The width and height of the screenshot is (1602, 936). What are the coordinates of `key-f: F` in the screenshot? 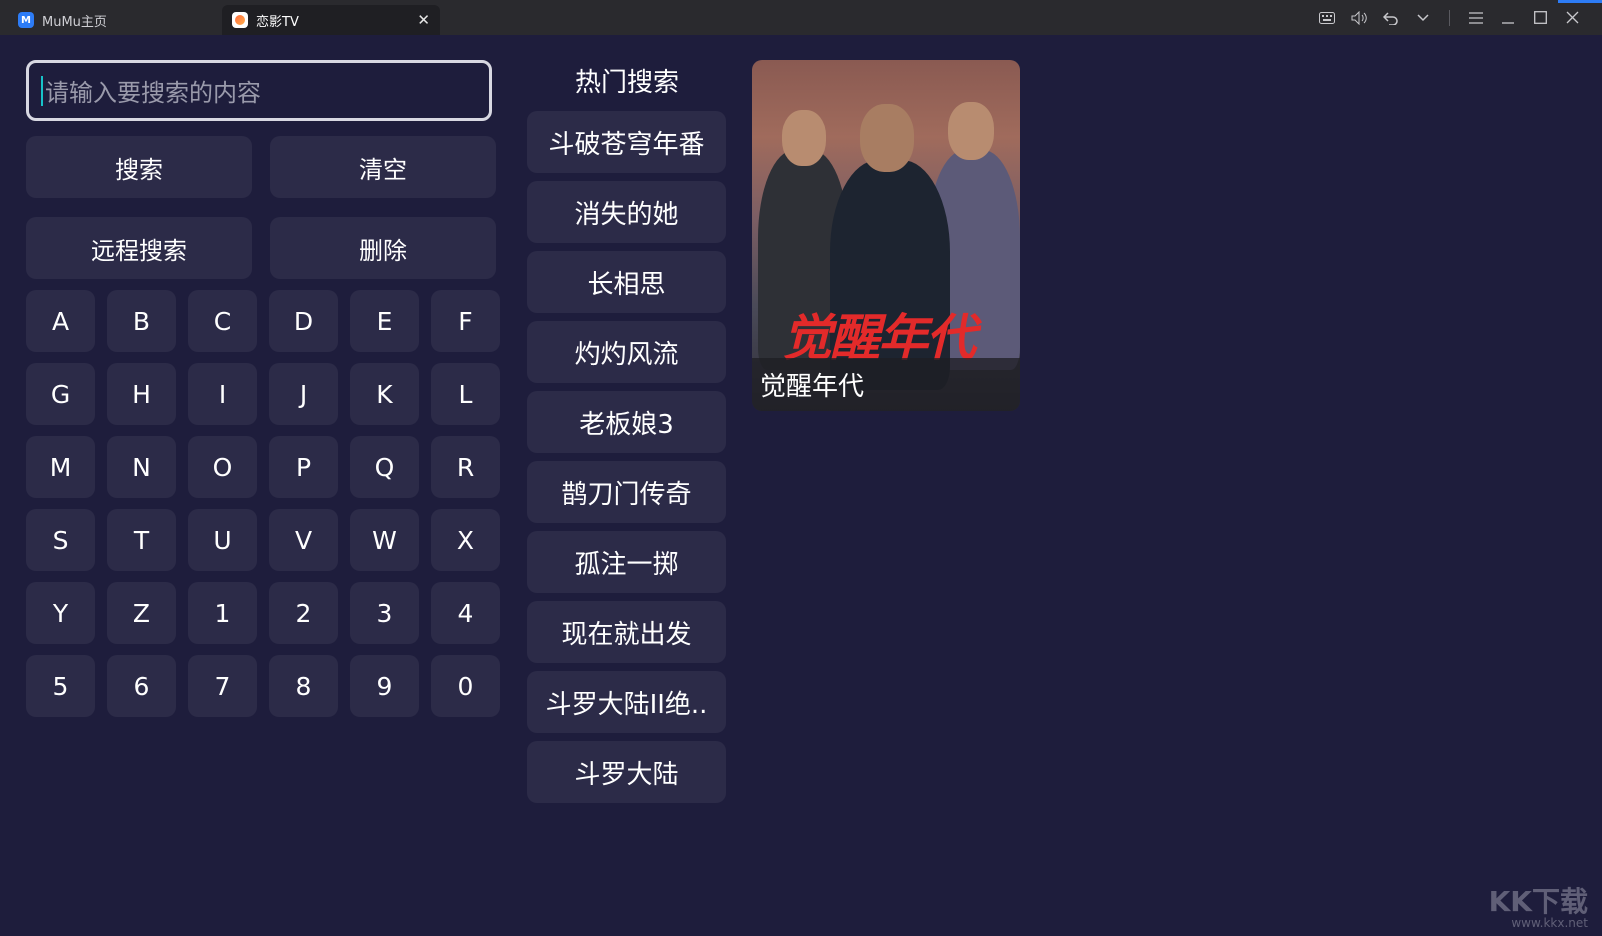 It's located at (465, 321).